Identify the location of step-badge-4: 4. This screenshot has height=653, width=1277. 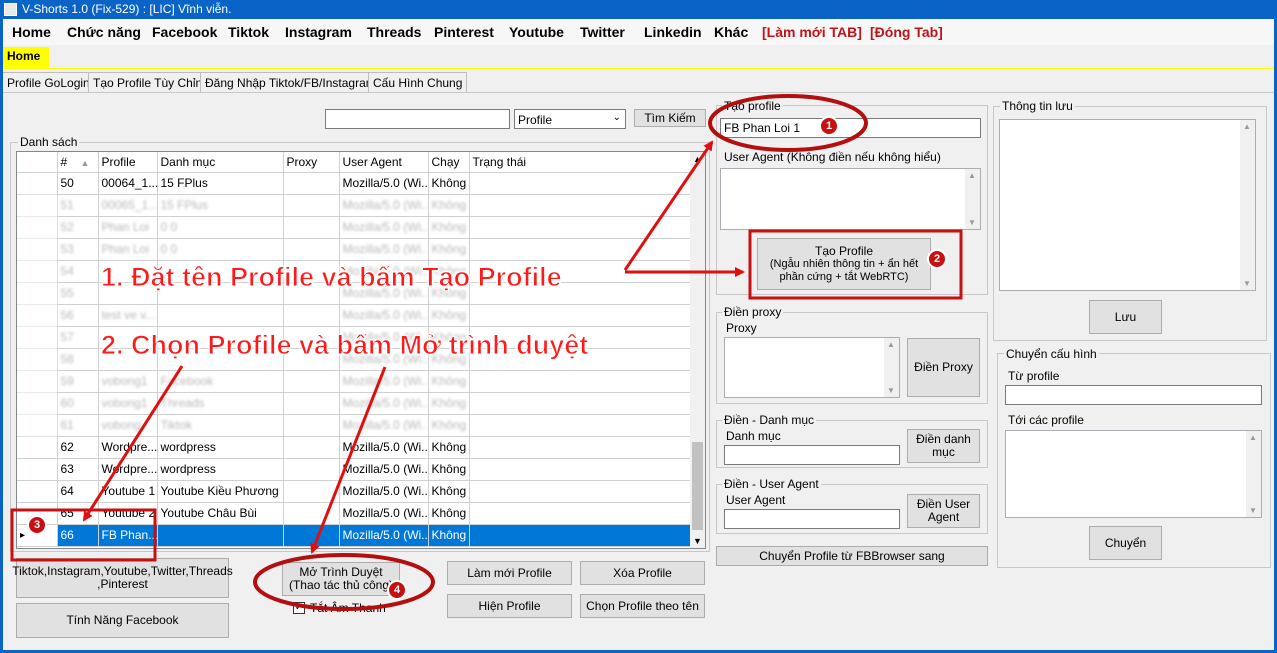
(397, 590).